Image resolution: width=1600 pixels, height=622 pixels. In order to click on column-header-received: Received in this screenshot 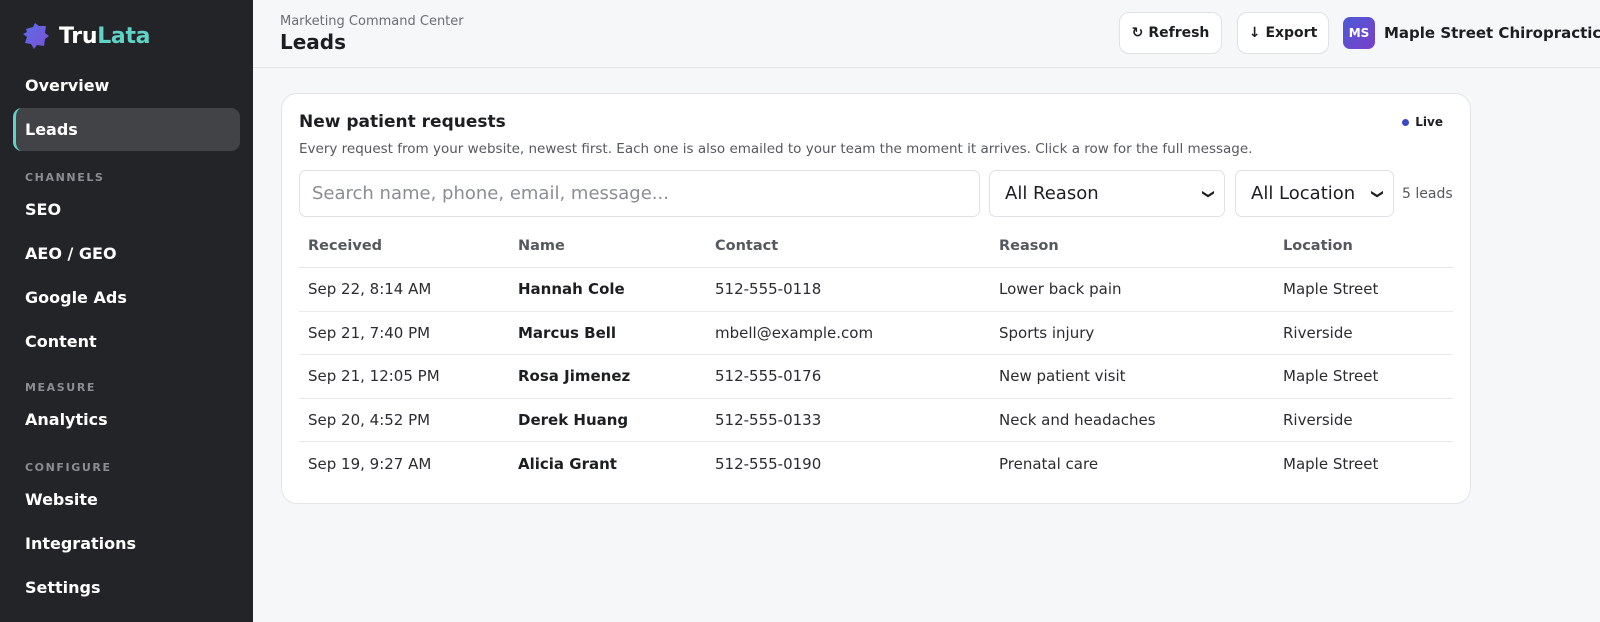, I will do `click(404, 246)`.